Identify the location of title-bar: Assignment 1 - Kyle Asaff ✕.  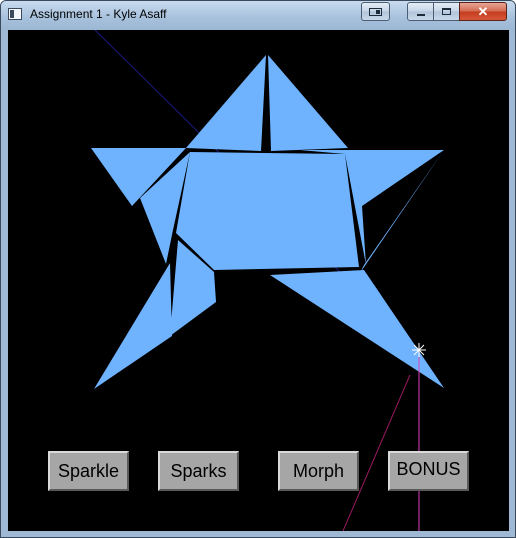
(258, 15).